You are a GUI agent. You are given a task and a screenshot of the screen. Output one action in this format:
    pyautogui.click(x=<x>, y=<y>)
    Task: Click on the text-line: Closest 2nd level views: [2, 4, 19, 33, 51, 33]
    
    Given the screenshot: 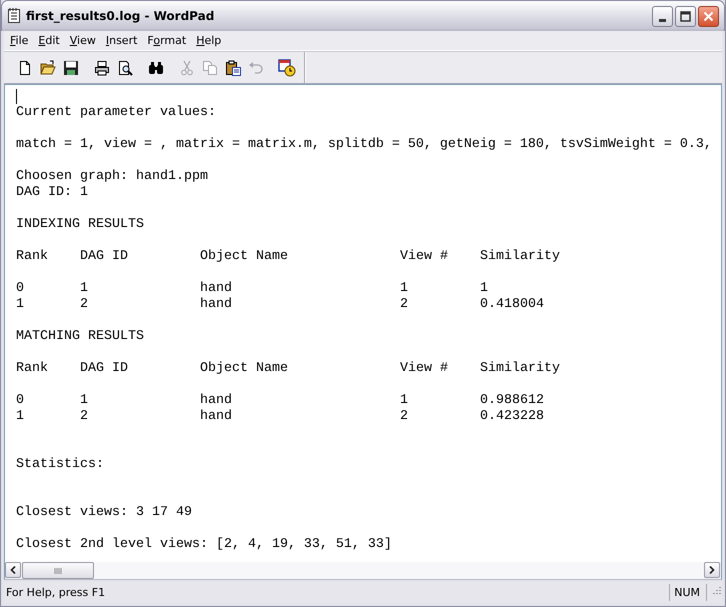 What is the action you would take?
    pyautogui.click(x=204, y=544)
    